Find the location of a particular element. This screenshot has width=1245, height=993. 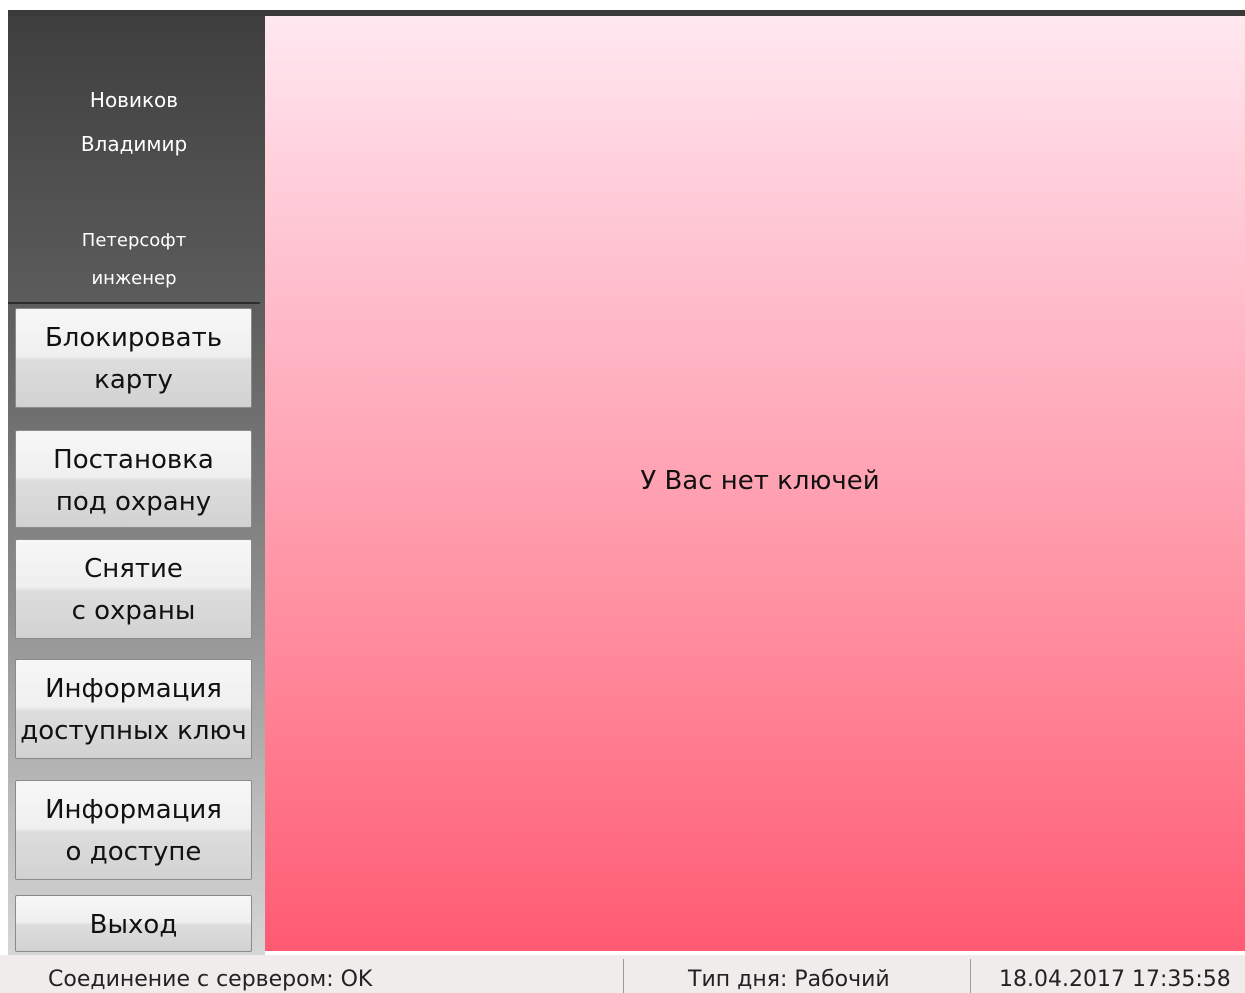

exit-button-label: Выход is located at coordinates (133, 925).